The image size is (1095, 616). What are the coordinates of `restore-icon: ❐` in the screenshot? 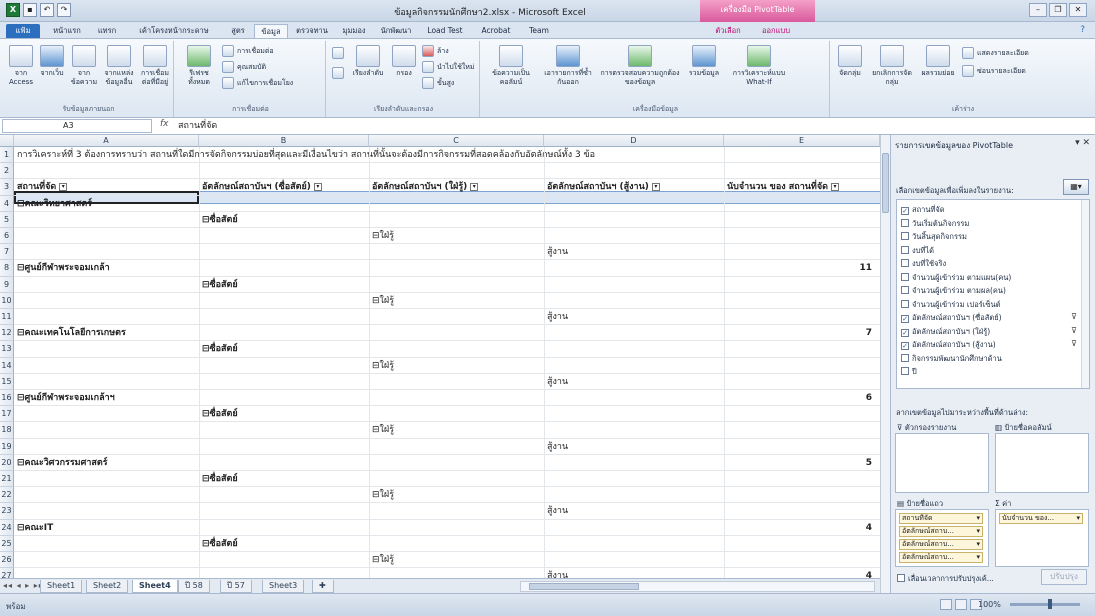 It's located at (1058, 10).